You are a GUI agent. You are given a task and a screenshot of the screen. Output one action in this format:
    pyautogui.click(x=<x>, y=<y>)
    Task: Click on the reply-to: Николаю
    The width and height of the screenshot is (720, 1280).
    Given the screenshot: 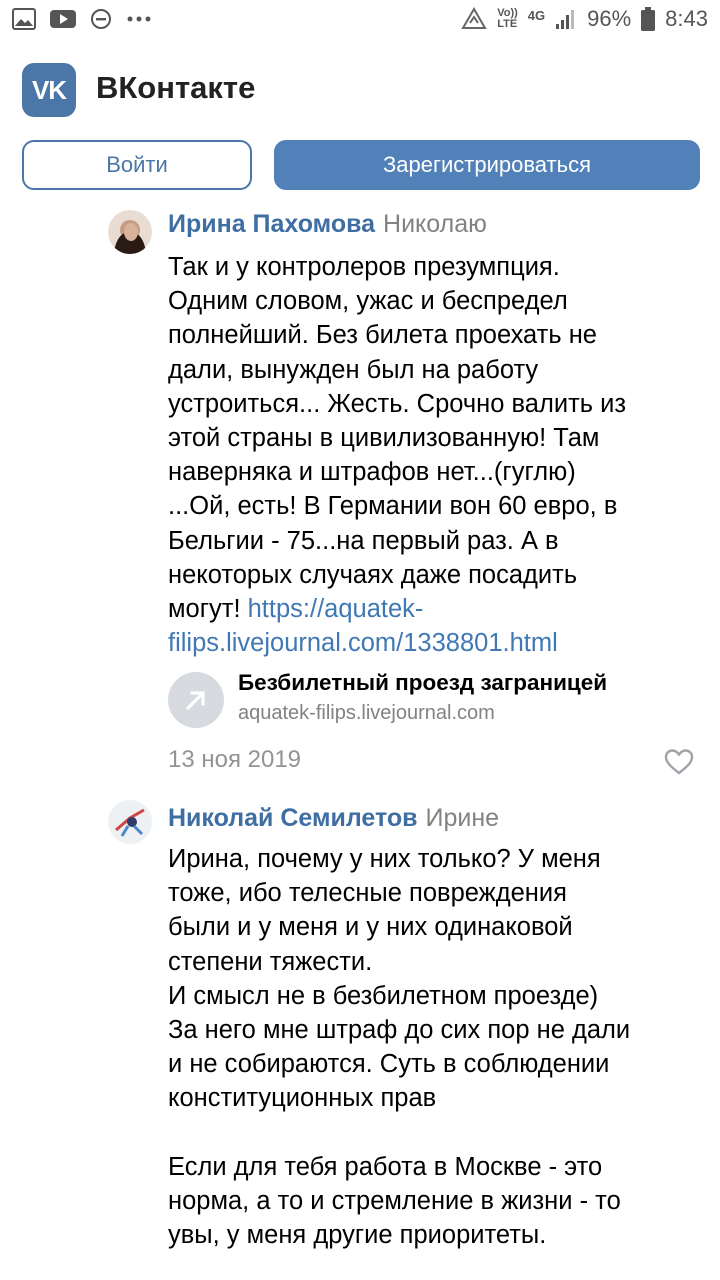 What is the action you would take?
    pyautogui.click(x=435, y=224)
    